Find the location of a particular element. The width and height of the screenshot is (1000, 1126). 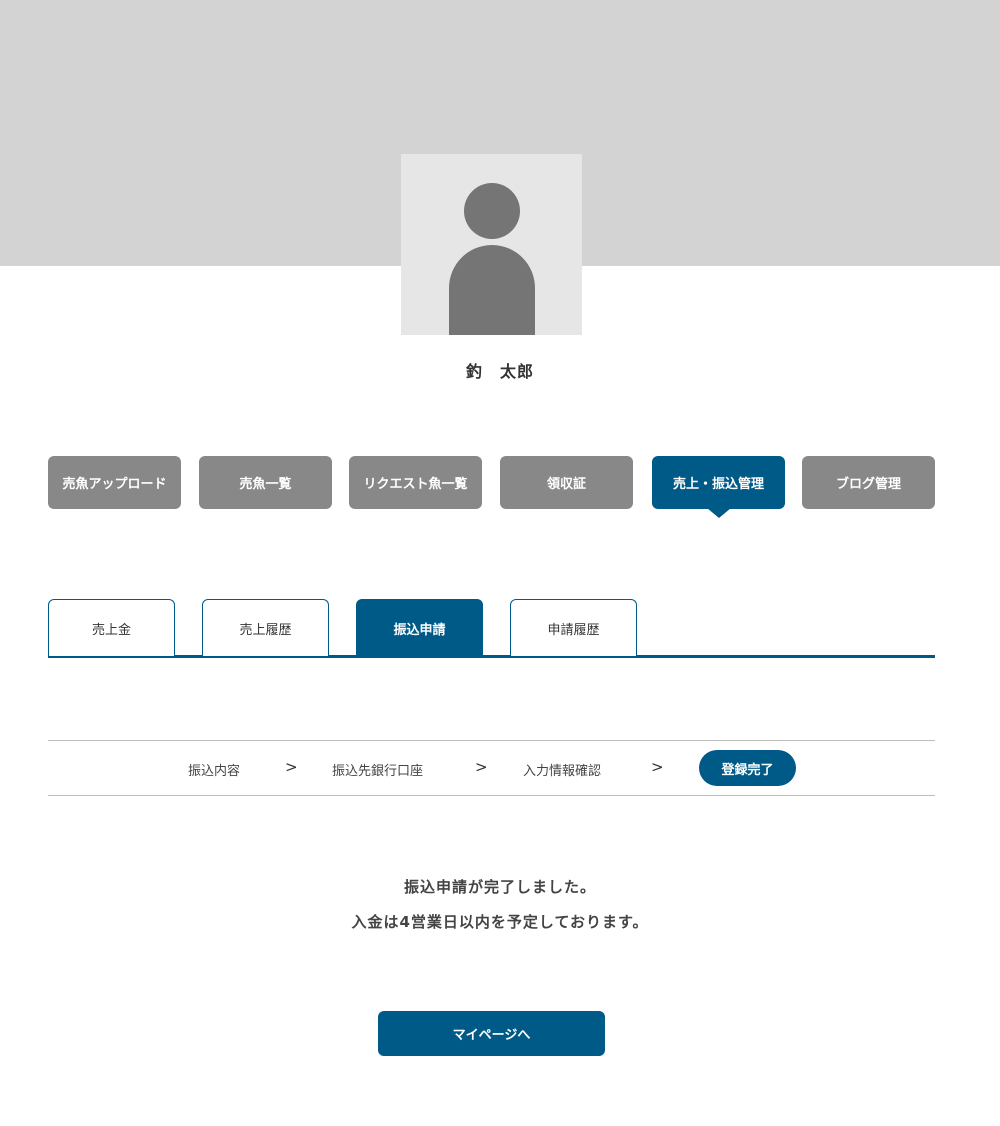

step-transfer-content: 振込内容 is located at coordinates (214, 771).